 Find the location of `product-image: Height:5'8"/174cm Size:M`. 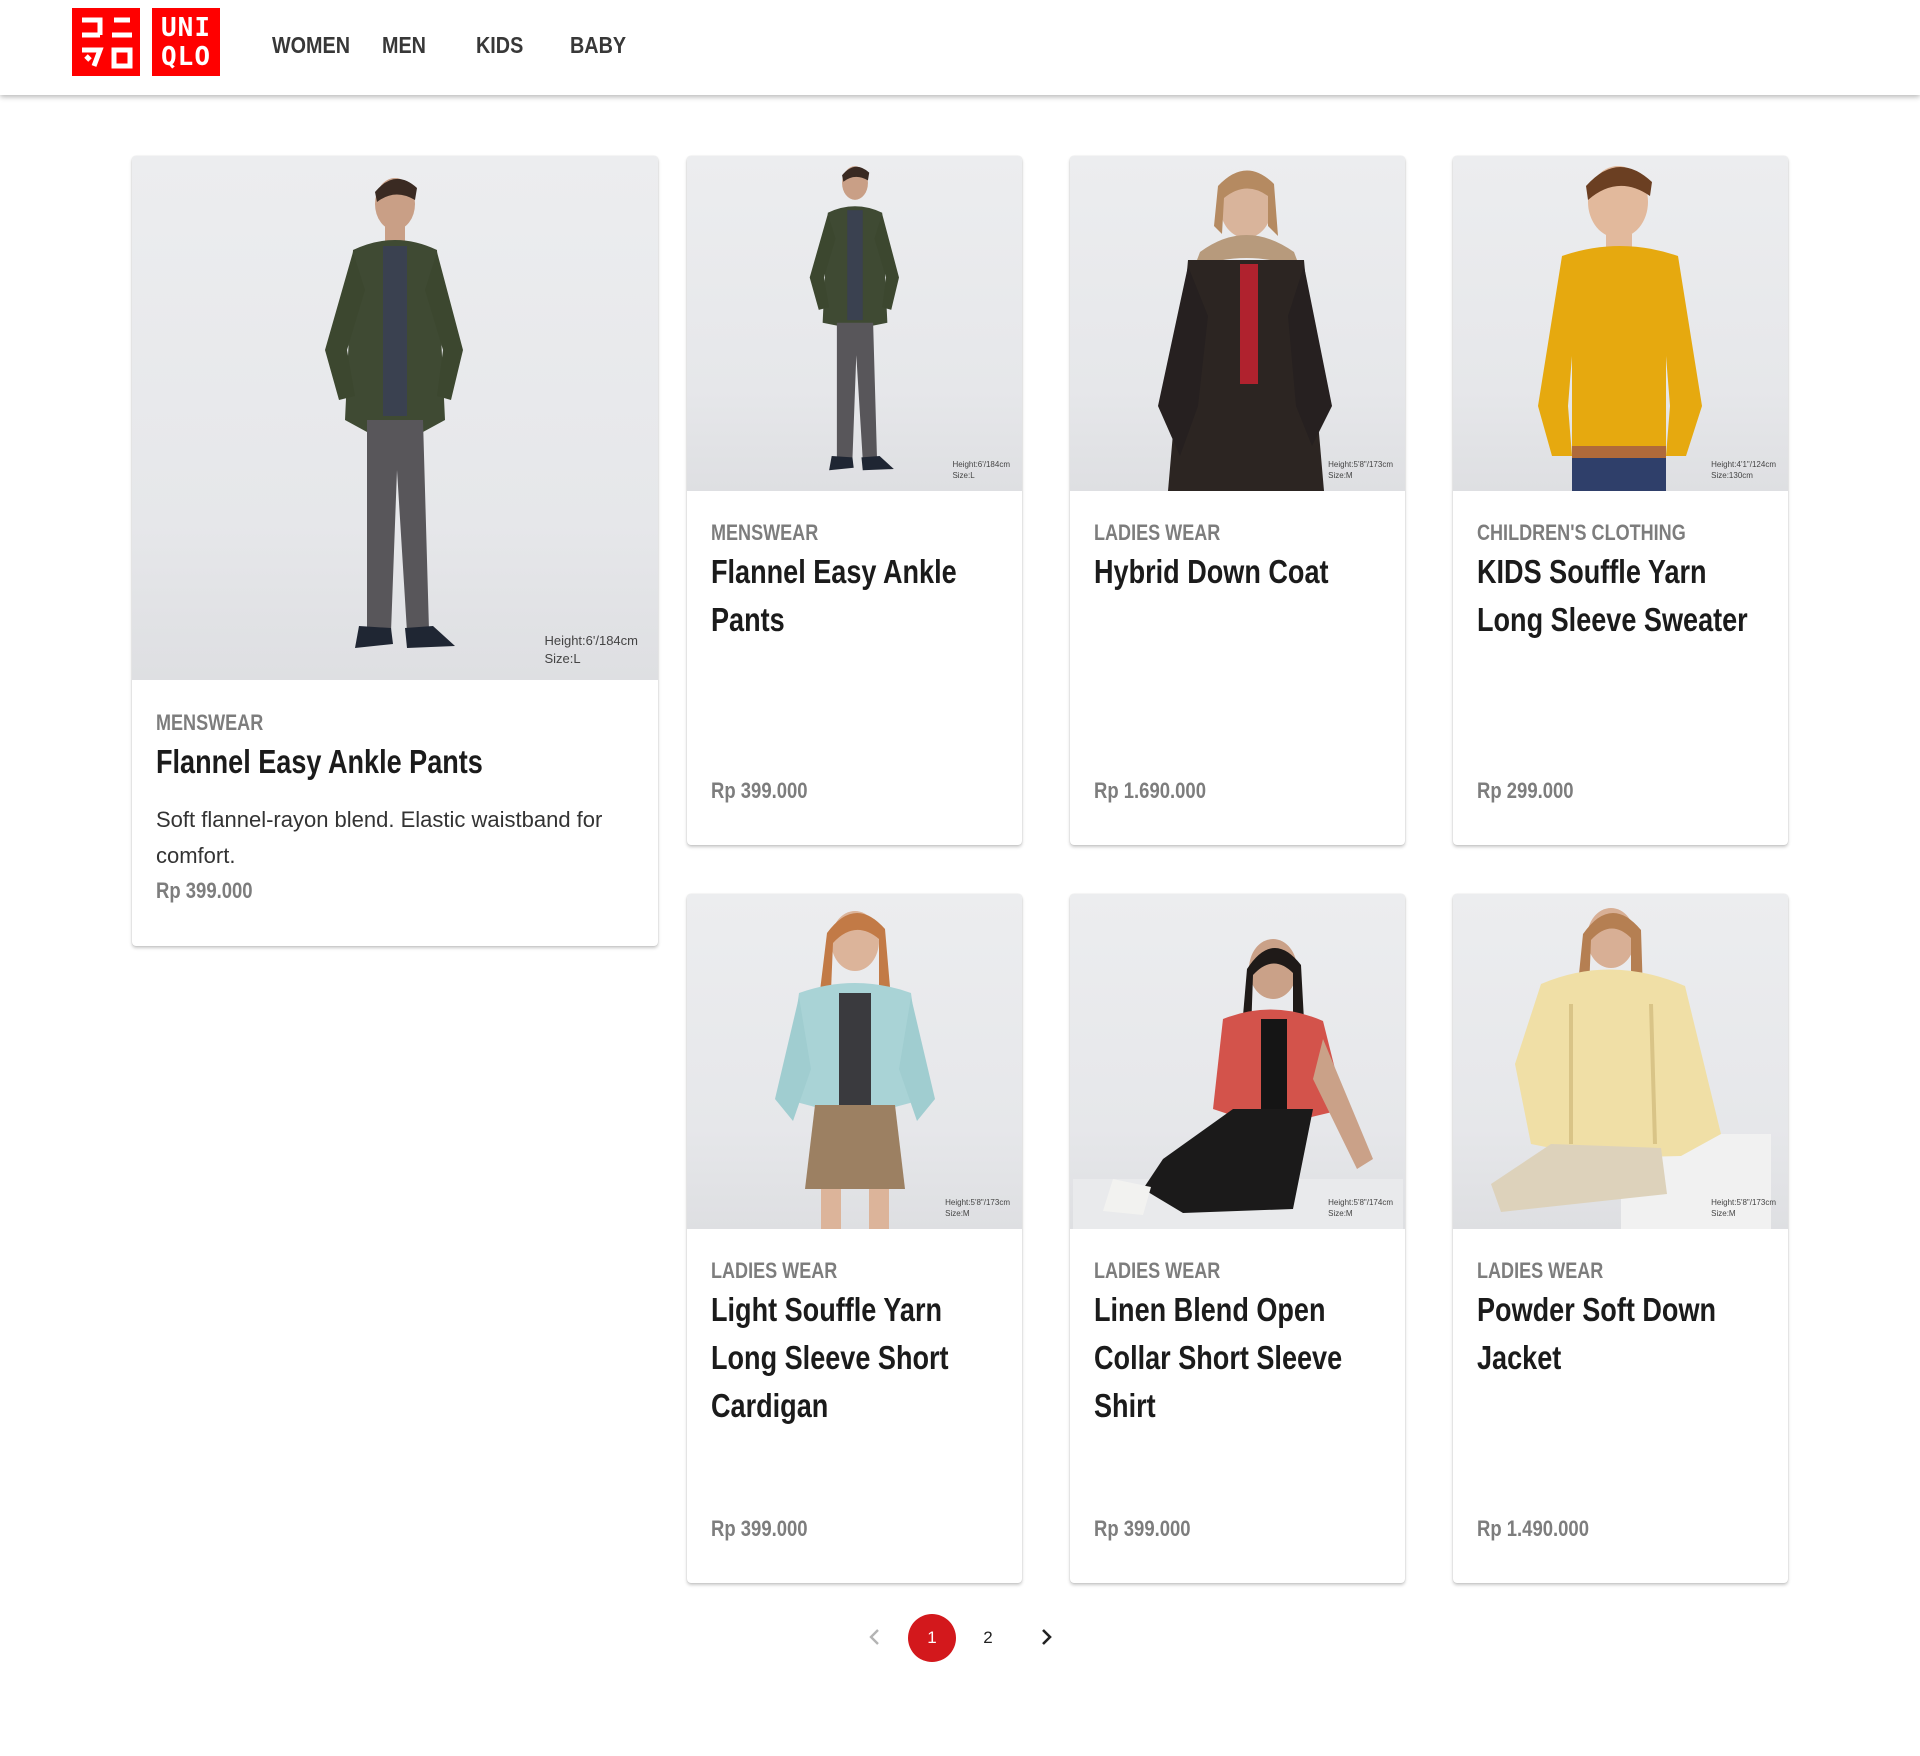

product-image: Height:5'8"/174cm Size:M is located at coordinates (1237, 1061).